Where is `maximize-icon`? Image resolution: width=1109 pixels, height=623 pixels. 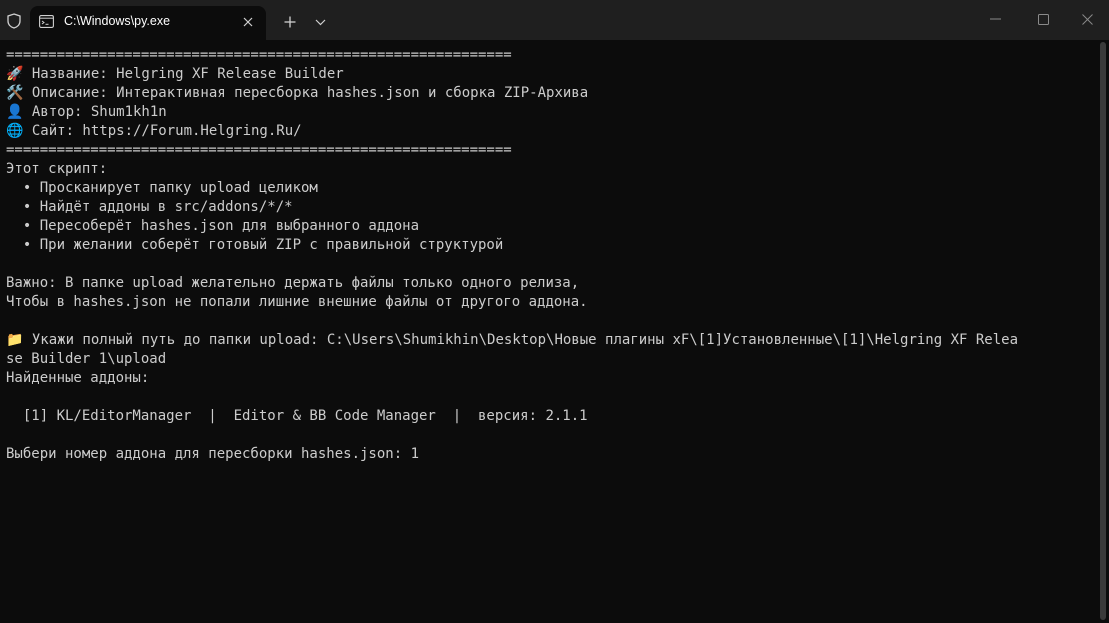 maximize-icon is located at coordinates (1043, 19).